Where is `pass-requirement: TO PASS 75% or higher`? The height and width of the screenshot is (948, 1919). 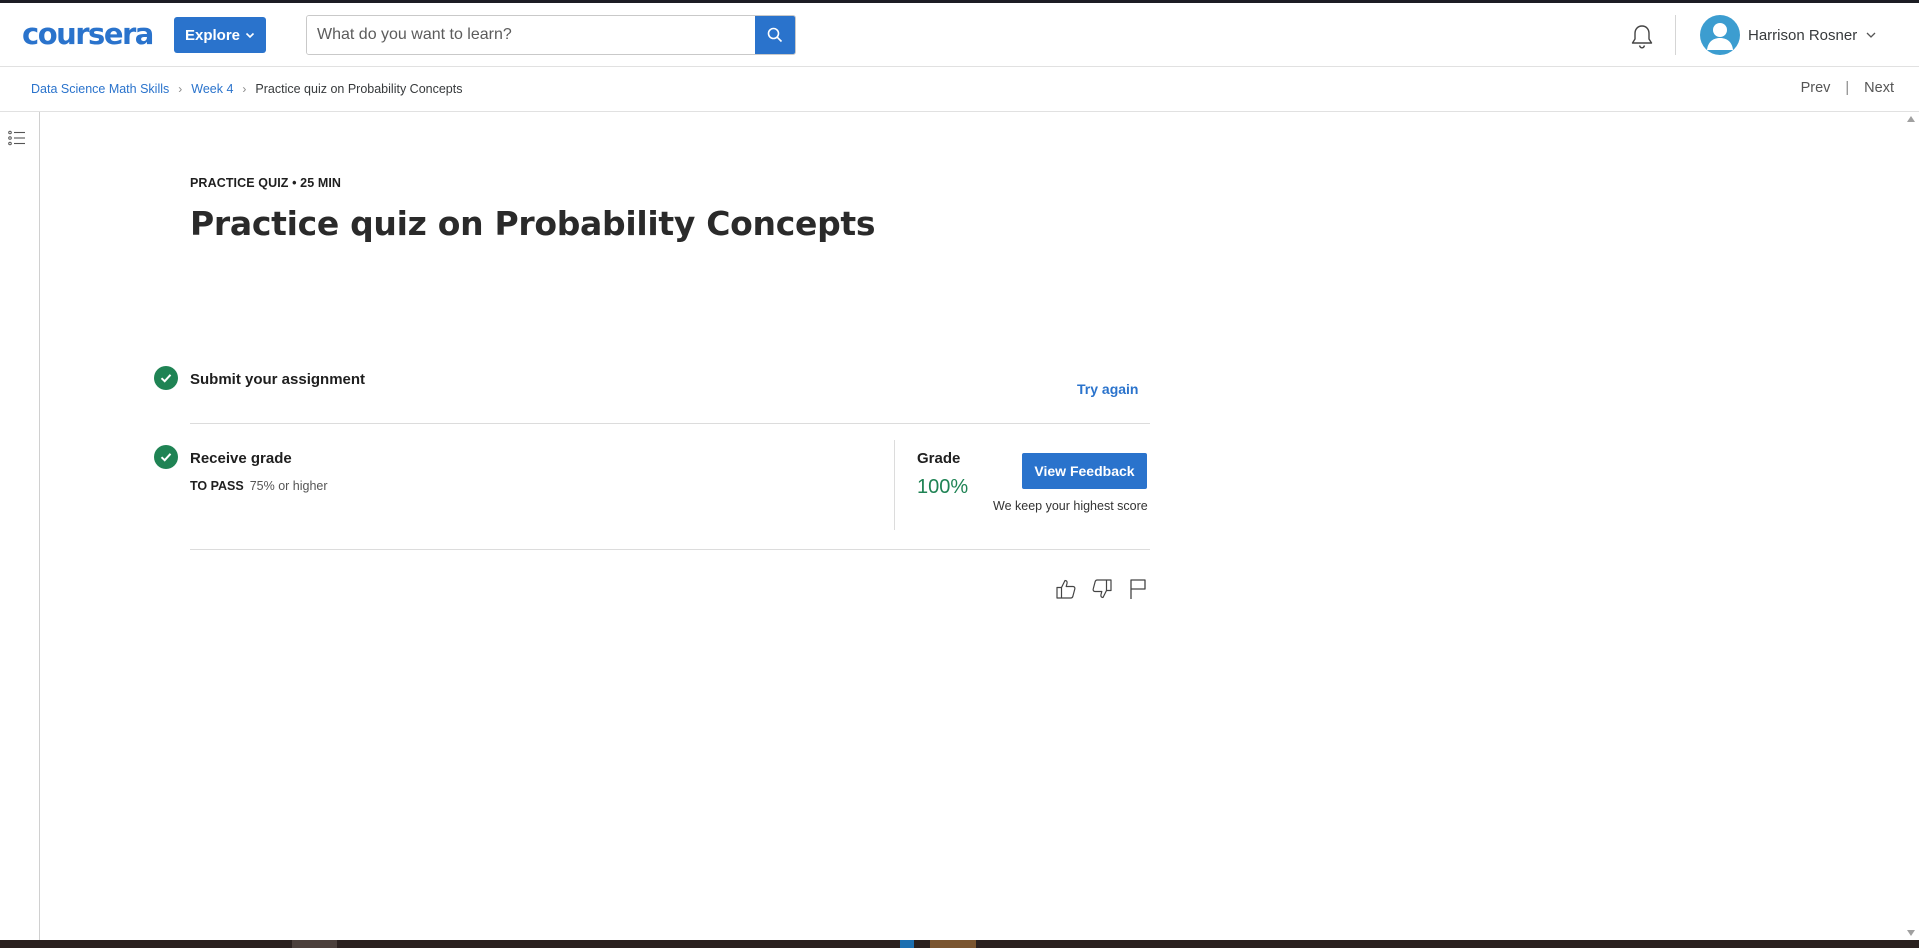 pass-requirement: TO PASS 75% or higher is located at coordinates (259, 486).